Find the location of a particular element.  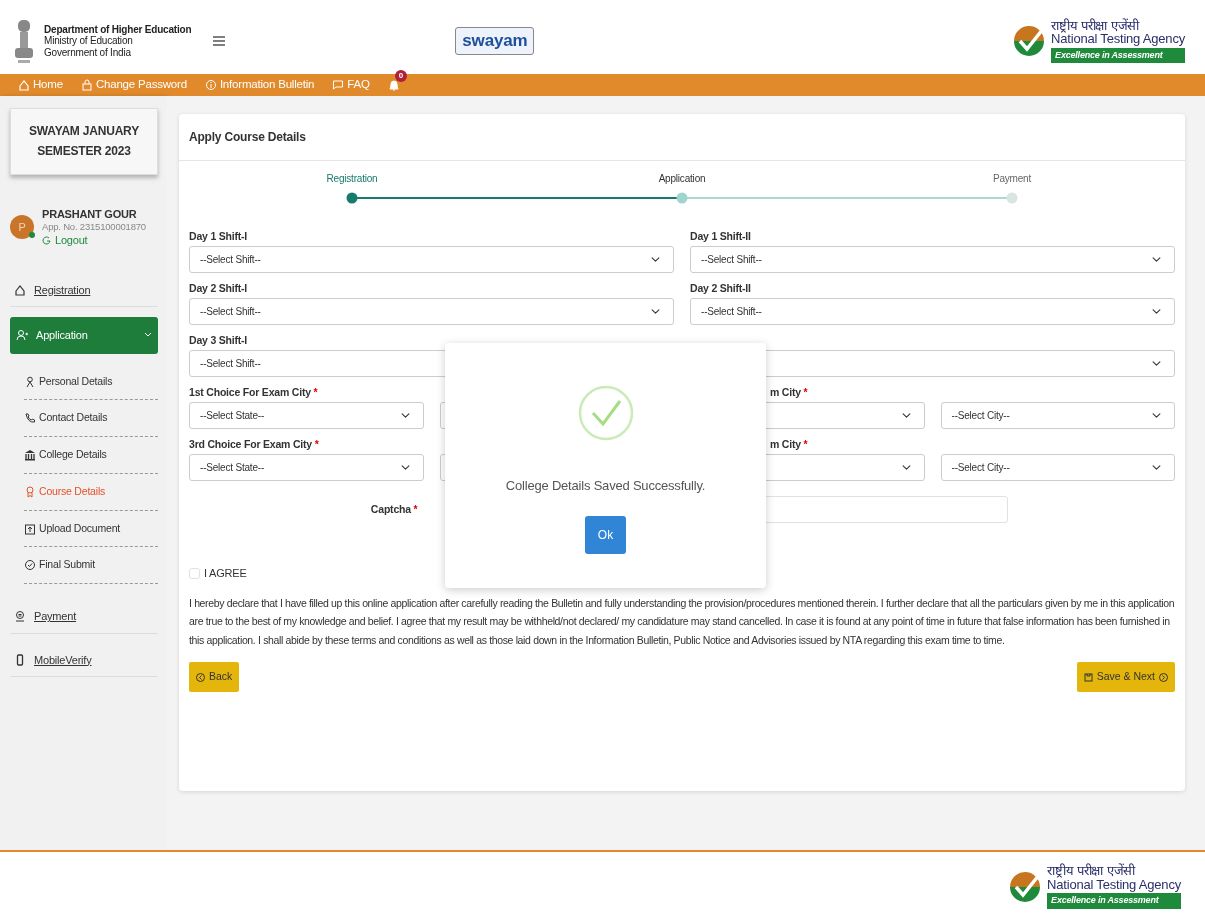

field-label: Day 1 Shift-I is located at coordinates (219, 236).